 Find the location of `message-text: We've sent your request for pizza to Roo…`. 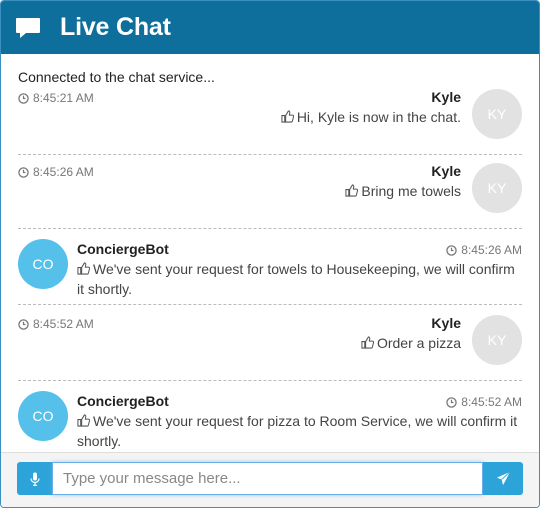

message-text: We've sent your request for pizza to Roo… is located at coordinates (297, 431).